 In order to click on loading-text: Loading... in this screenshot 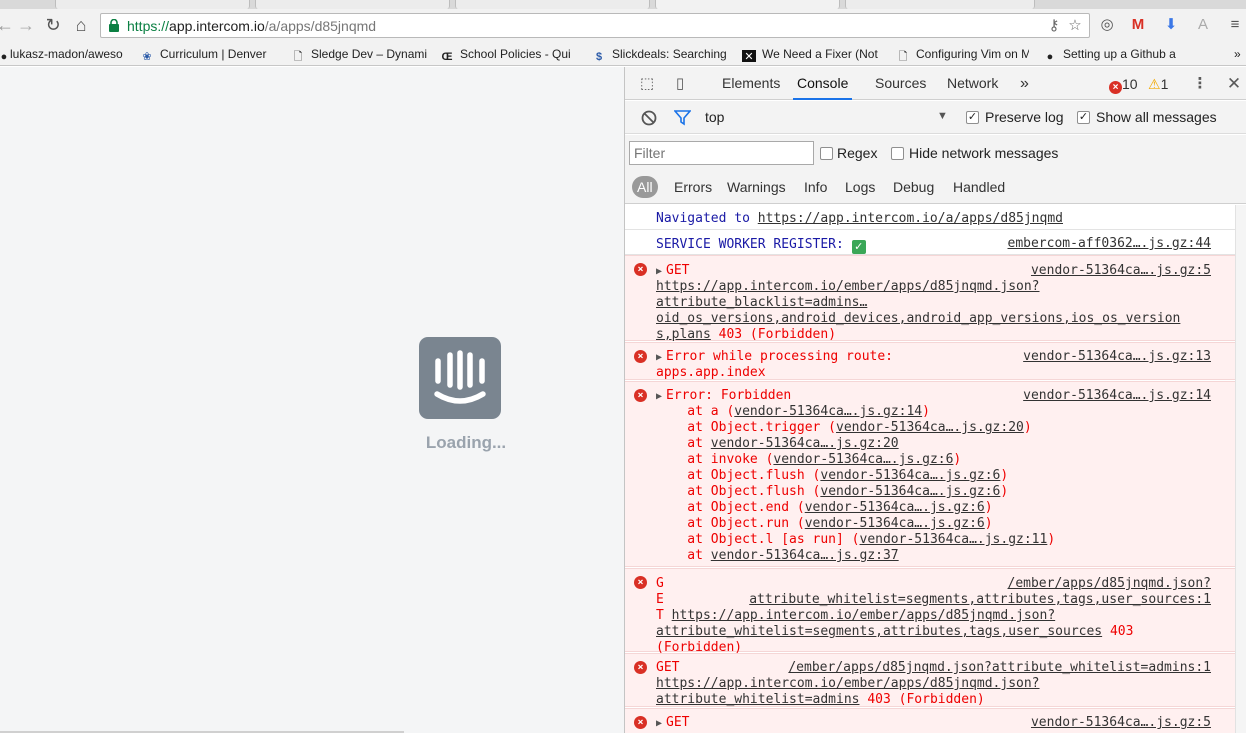, I will do `click(466, 442)`.